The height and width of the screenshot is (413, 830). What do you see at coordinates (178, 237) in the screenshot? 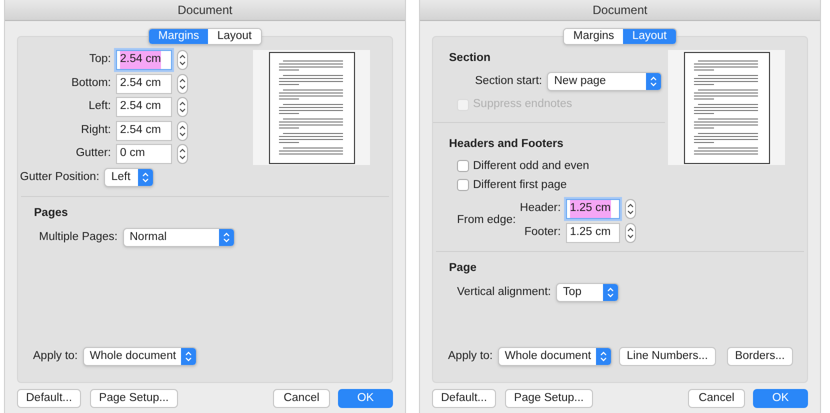
I see `popup-button: Normal` at bounding box center [178, 237].